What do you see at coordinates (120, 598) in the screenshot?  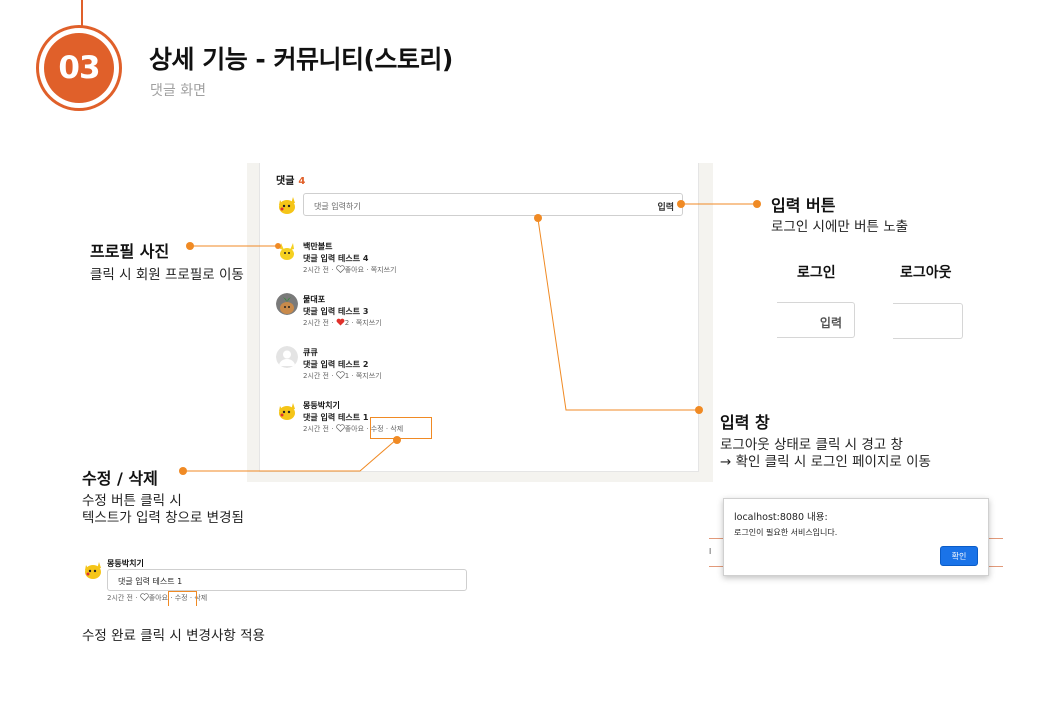 I see `comment-time: 2시간 전` at bounding box center [120, 598].